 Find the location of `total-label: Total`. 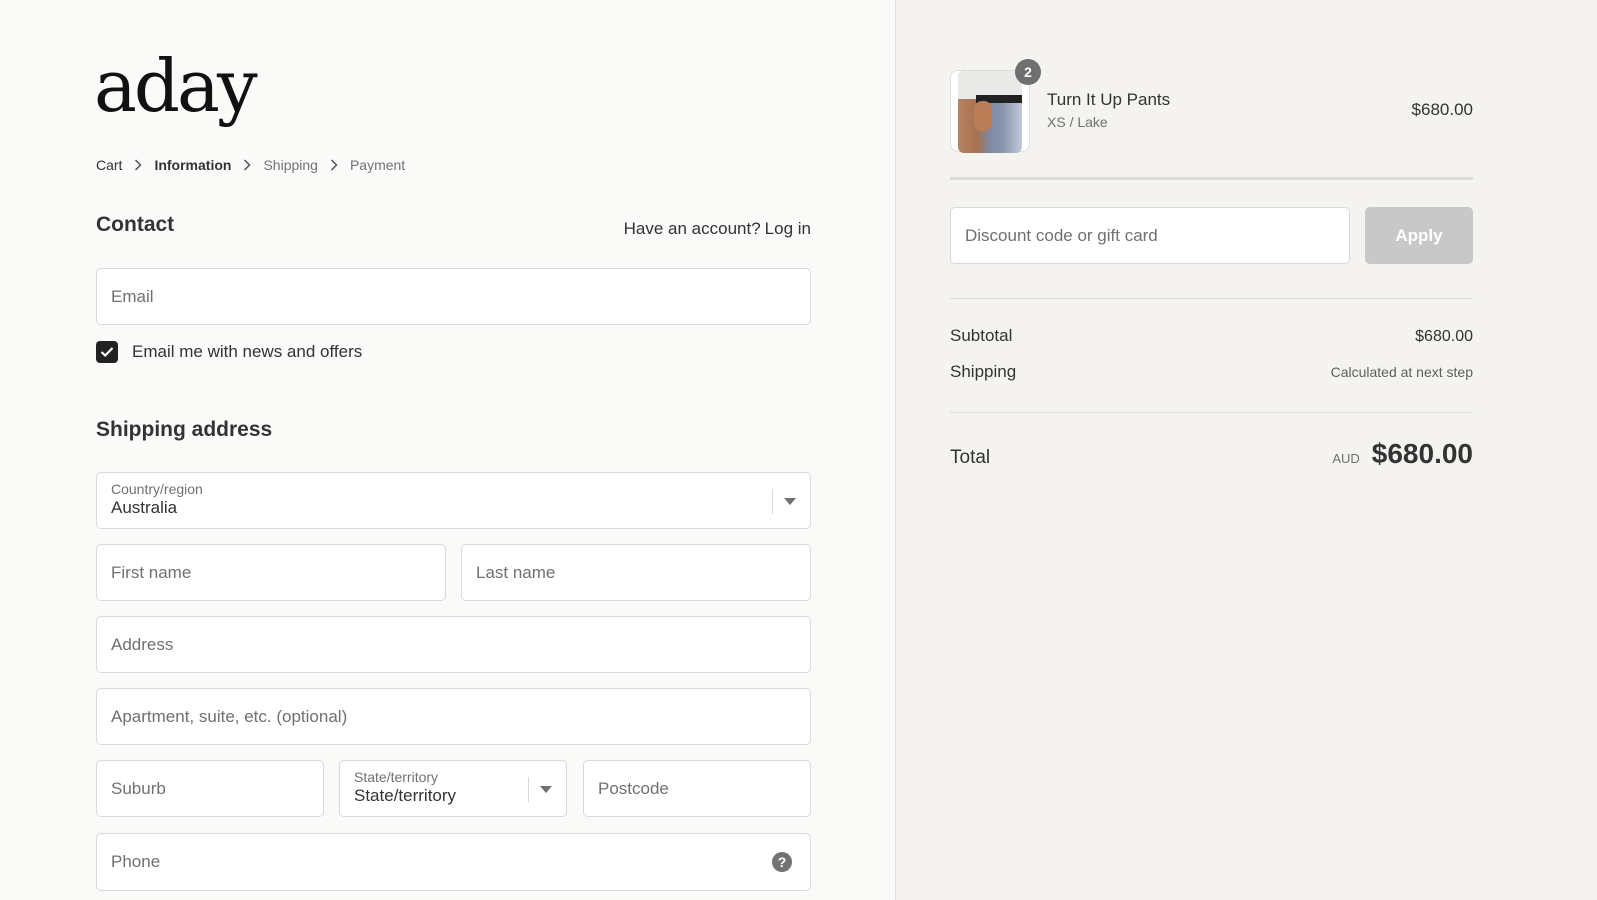

total-label: Total is located at coordinates (970, 457).